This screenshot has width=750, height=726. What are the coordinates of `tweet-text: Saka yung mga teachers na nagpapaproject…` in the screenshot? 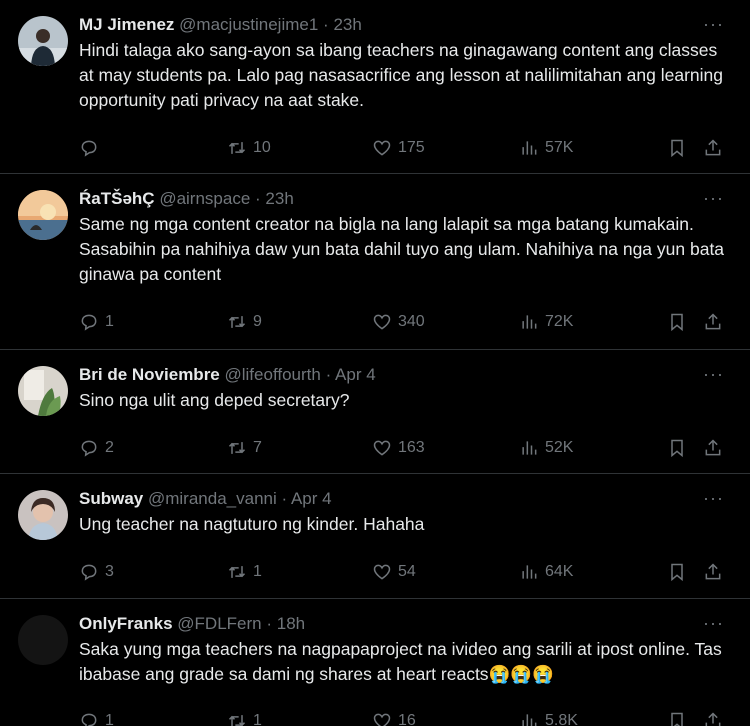 It's located at (400, 661).